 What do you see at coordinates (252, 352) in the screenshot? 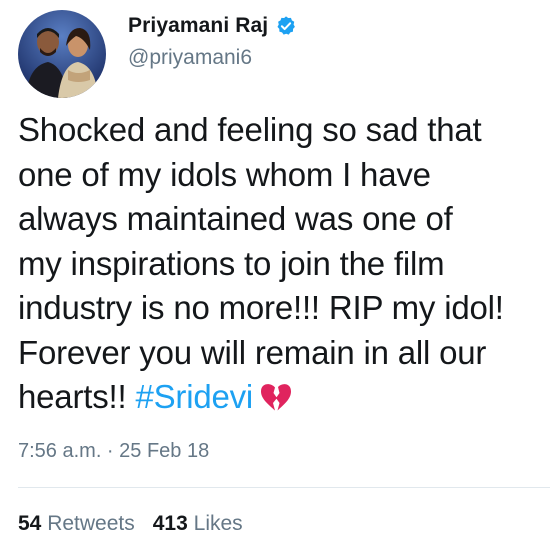
I see `tweet-text-line: Forever you will remain in all our` at bounding box center [252, 352].